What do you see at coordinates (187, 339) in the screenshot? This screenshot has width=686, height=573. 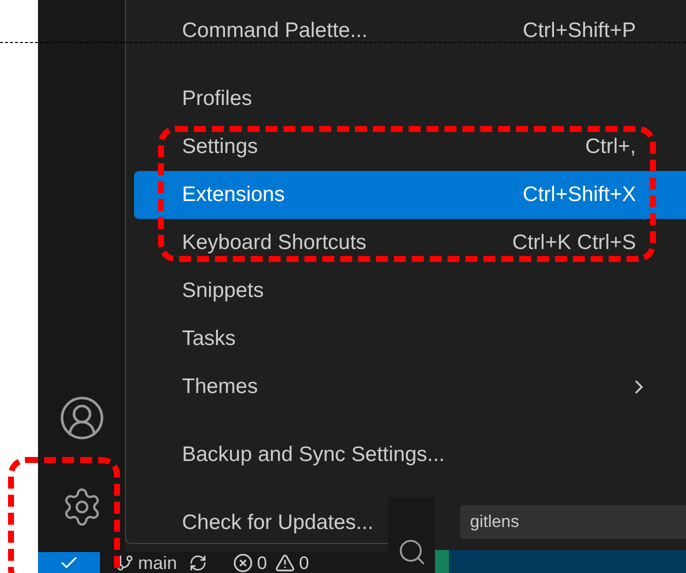 I see `menu-item: Tasks` at bounding box center [187, 339].